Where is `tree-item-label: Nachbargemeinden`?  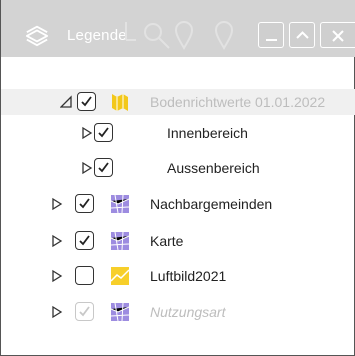 tree-item-label: Nachbargemeinden is located at coordinates (211, 204).